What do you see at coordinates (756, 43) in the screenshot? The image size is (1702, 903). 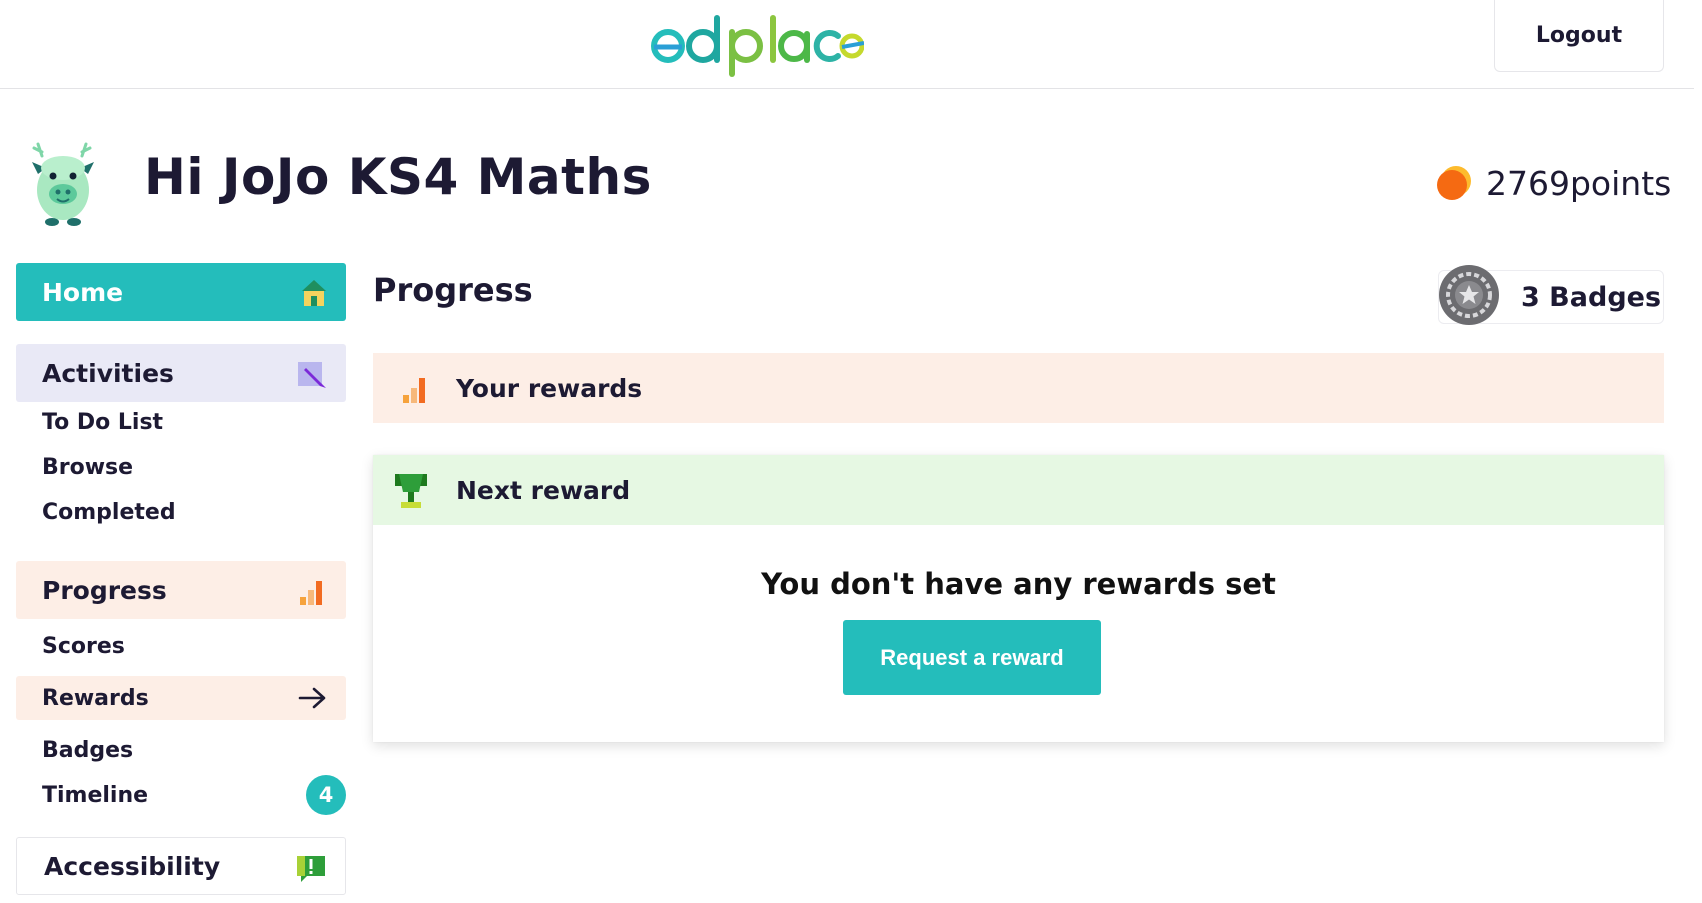 I see `edplace-logo` at bounding box center [756, 43].